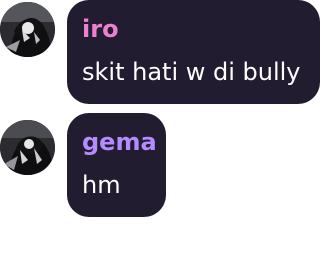 The width and height of the screenshot is (320, 270). What do you see at coordinates (116, 165) in the screenshot?
I see `message-bubble: gema hm` at bounding box center [116, 165].